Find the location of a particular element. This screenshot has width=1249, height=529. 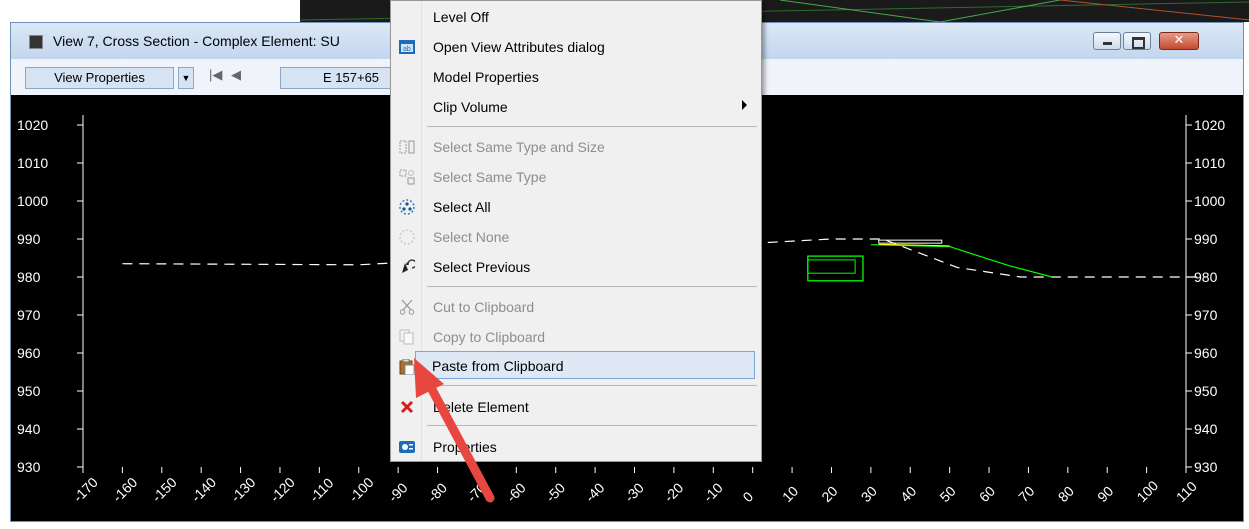

x-tick-label: 30 is located at coordinates (869, 494).